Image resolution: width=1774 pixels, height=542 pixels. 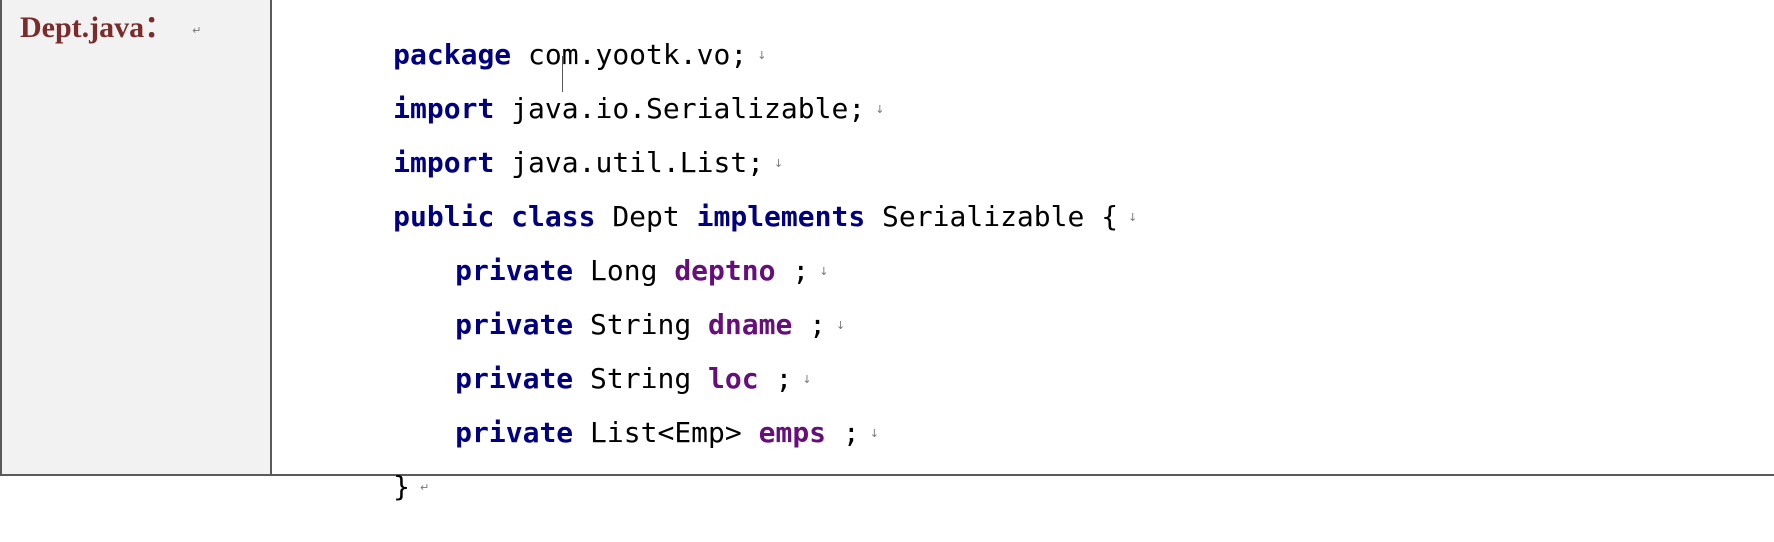 I want to click on file-name-label: Dept.java： ↵, so click(x=110, y=24).